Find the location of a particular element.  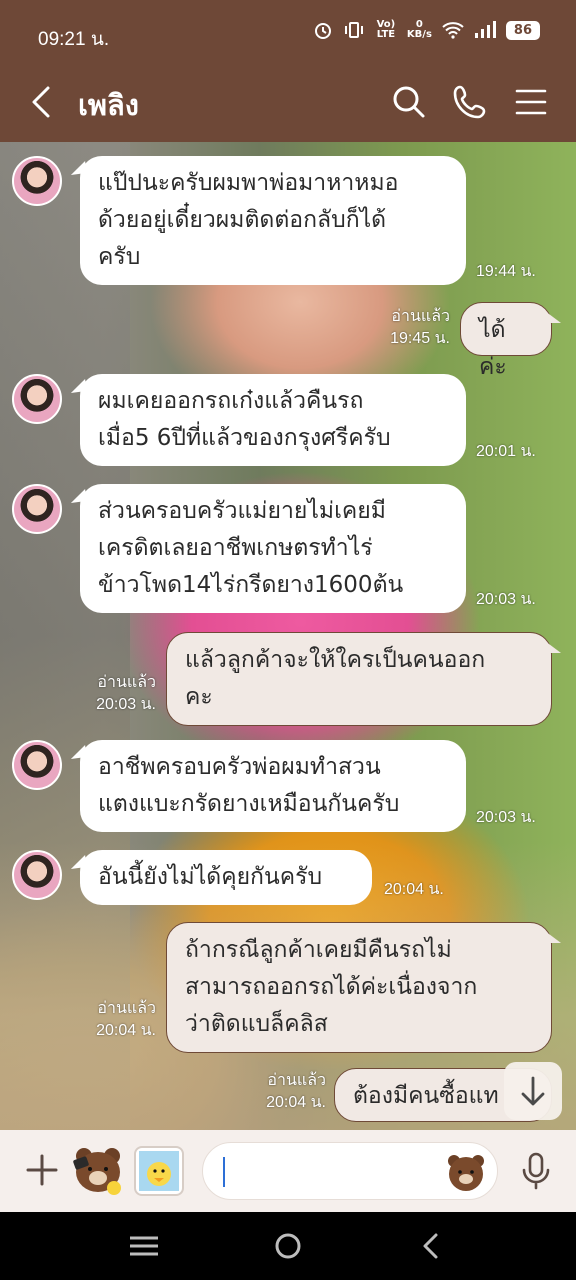

plus-icon is located at coordinates (42, 1170).